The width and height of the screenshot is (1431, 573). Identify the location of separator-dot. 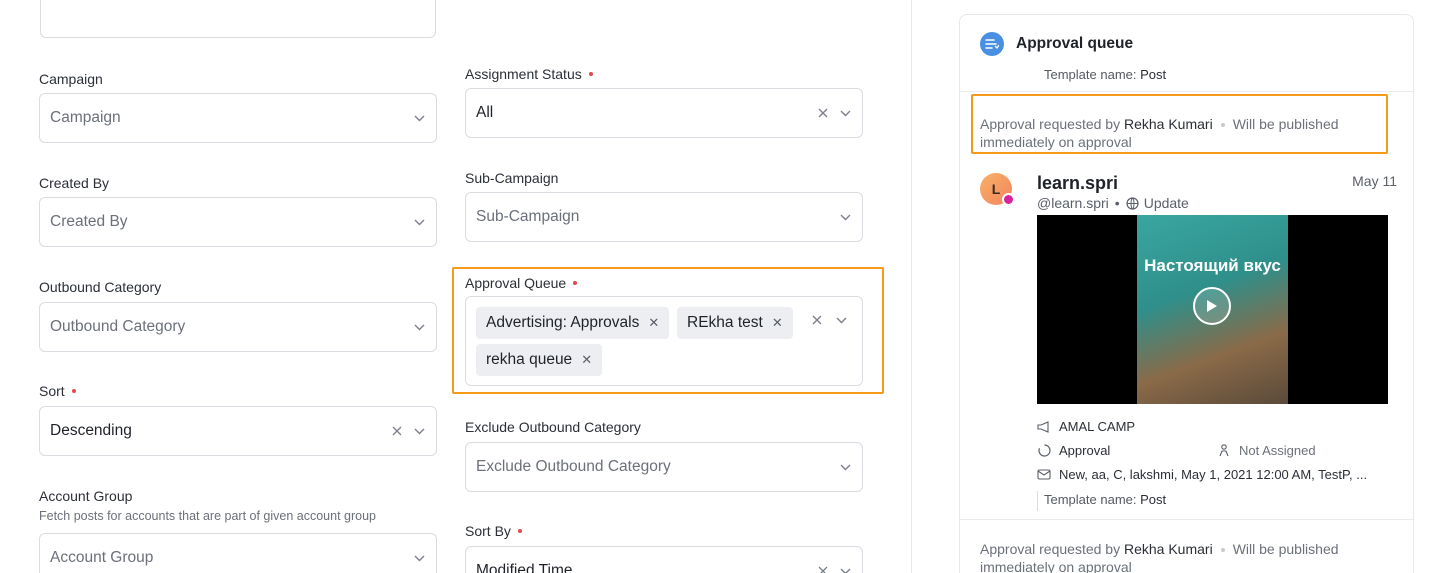
(1222, 550).